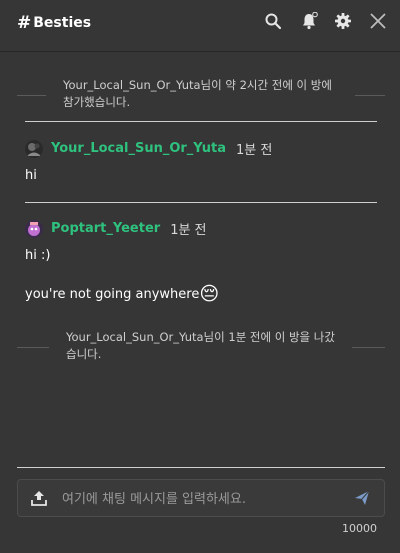 This screenshot has width=400, height=553. I want to click on hash-icon: #, so click(24, 23).